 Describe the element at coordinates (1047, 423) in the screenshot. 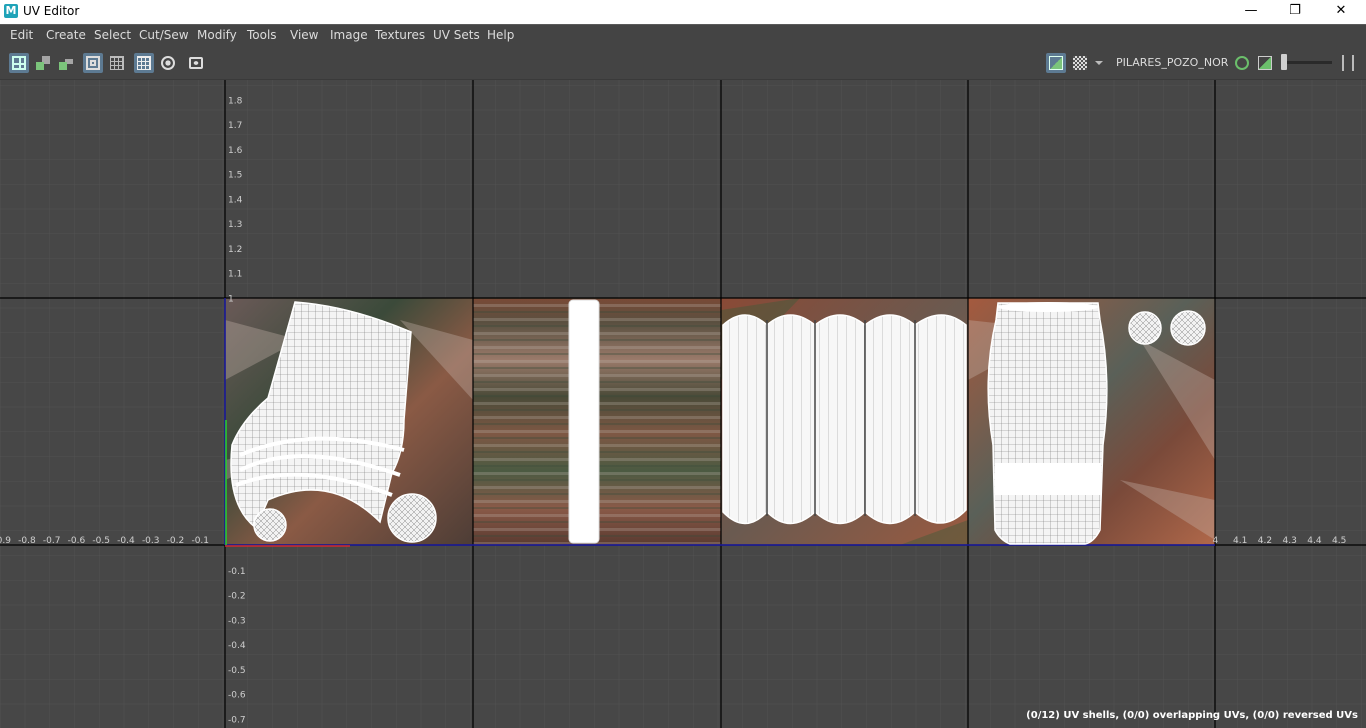

I see `uv-shell-vase` at that location.